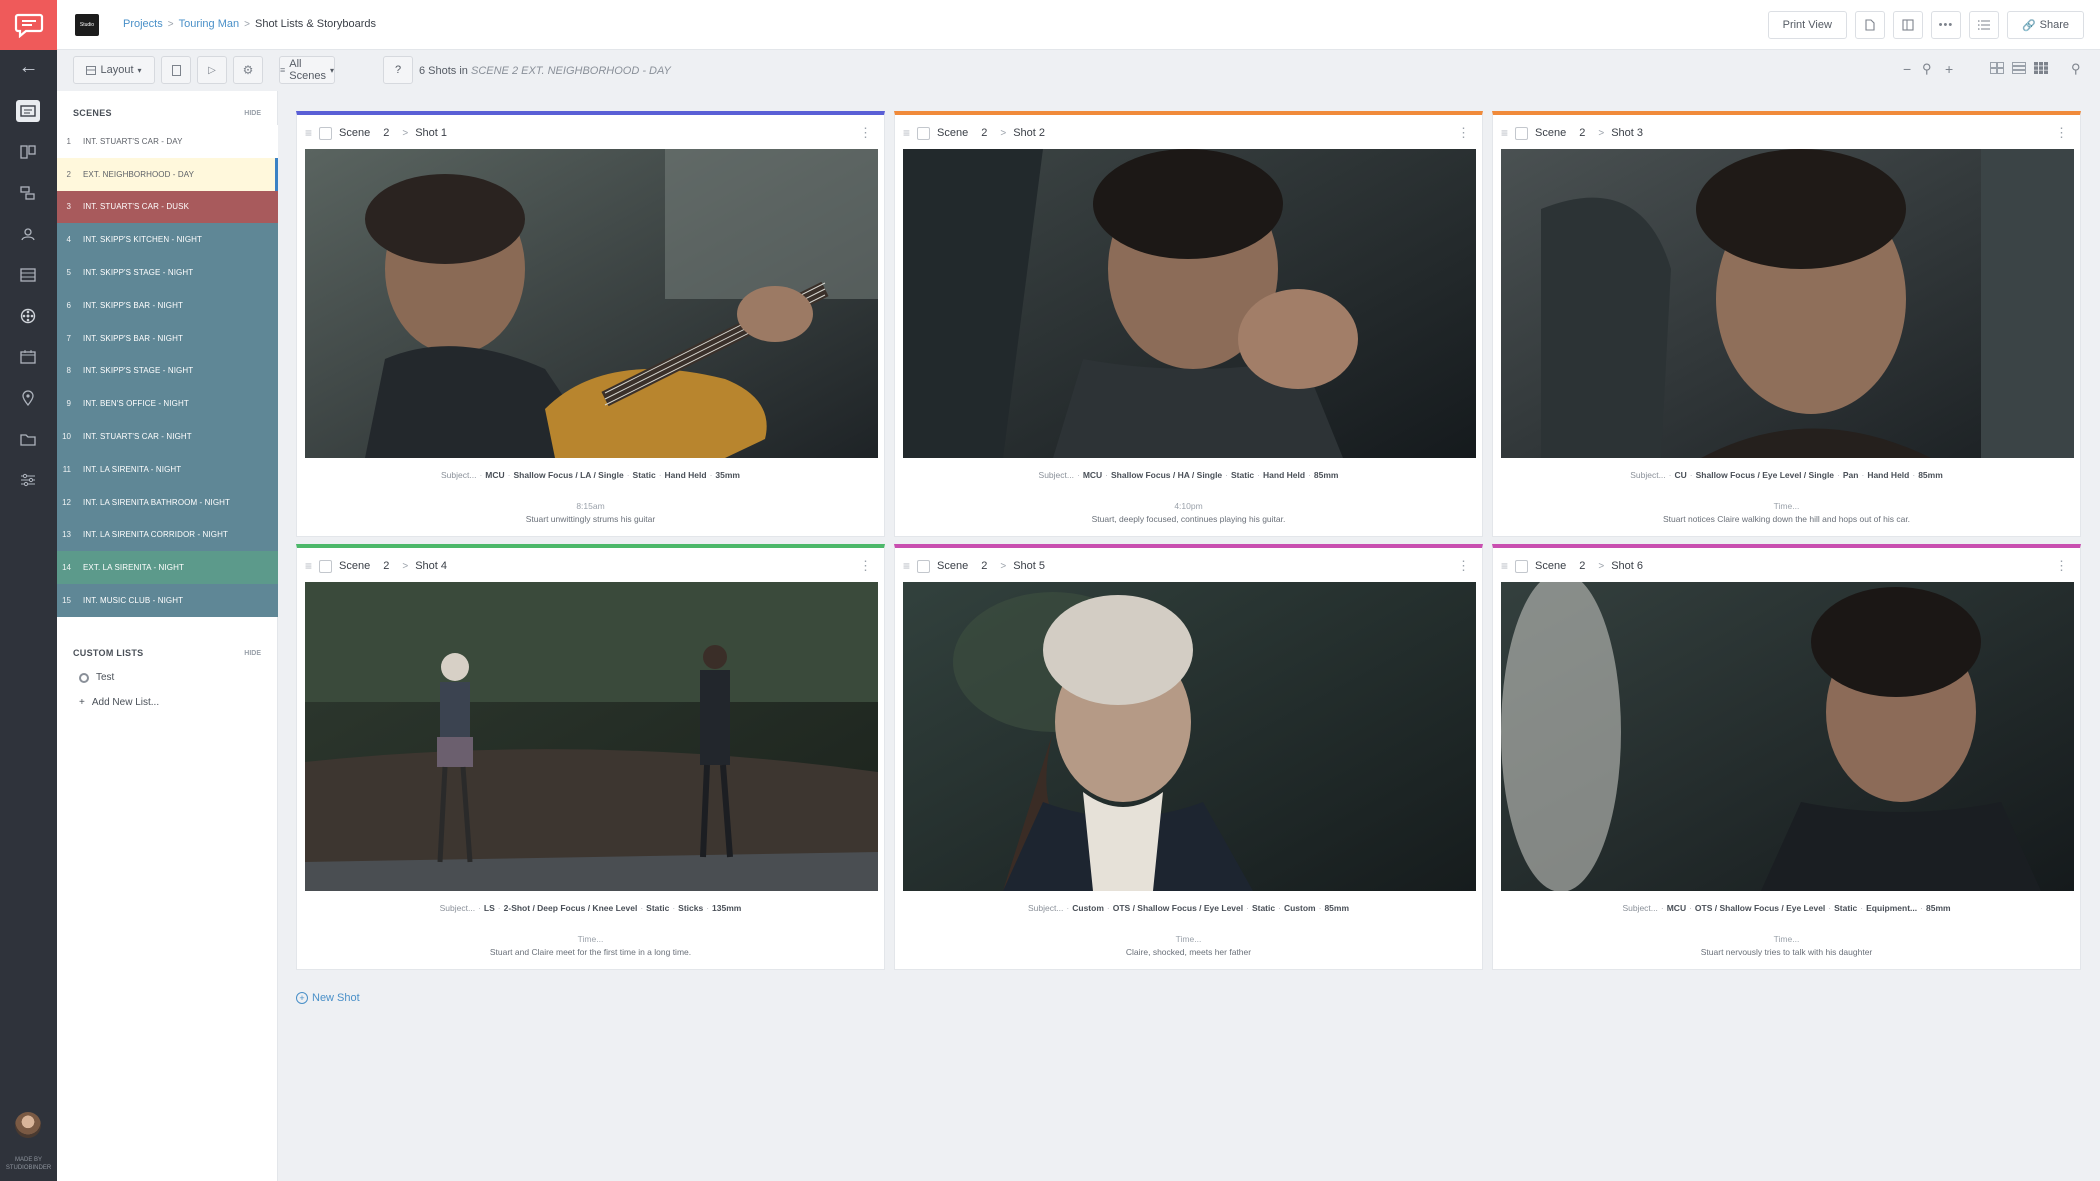 This screenshot has height=1181, width=2100. Describe the element at coordinates (431, 133) in the screenshot. I see `shot-number: Shot 1` at that location.